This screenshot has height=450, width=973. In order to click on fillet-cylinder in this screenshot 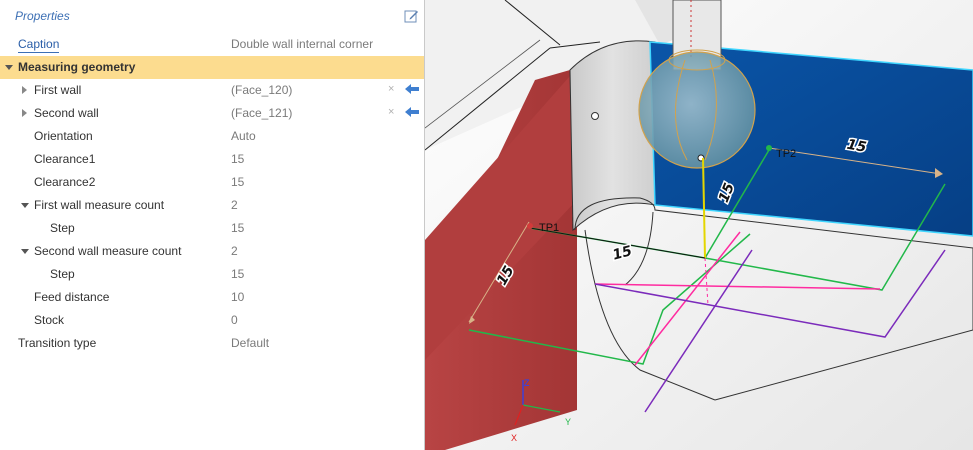, I will do `click(612, 136)`.